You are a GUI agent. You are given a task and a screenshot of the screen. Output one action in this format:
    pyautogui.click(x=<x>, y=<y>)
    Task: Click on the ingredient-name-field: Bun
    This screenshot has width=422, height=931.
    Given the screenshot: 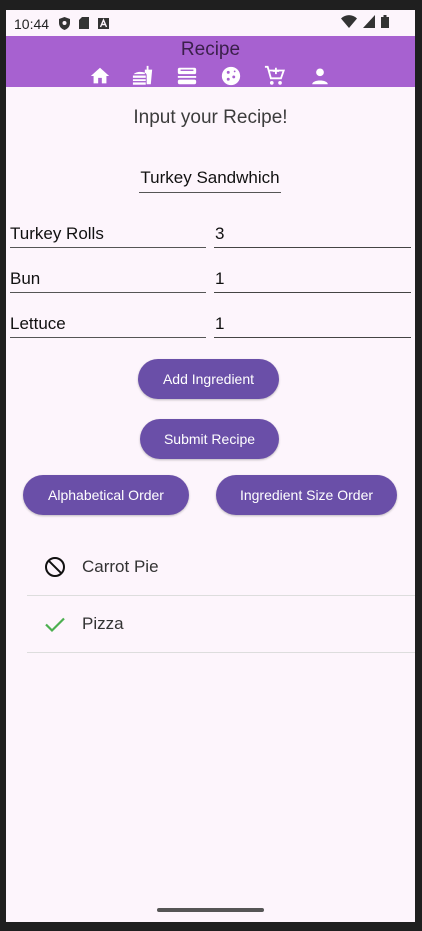 What is the action you would take?
    pyautogui.click(x=108, y=280)
    